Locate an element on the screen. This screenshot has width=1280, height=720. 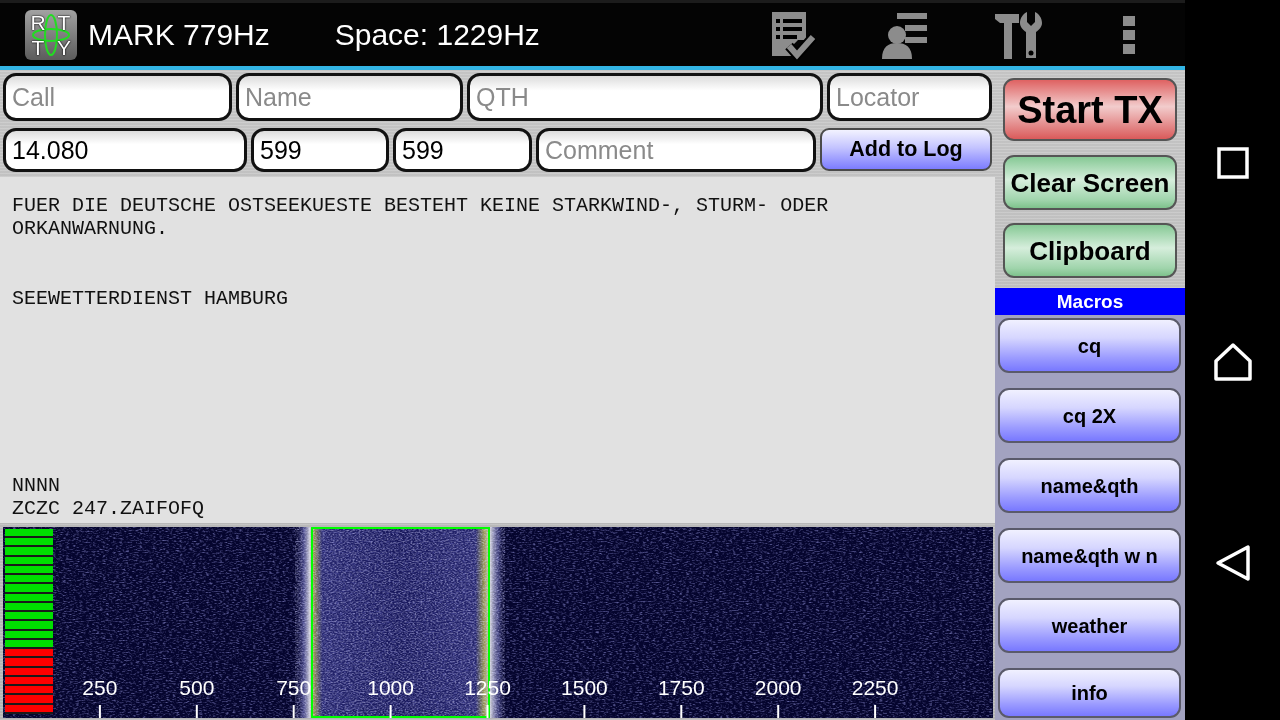
macro-button: cq 2X is located at coordinates (1089, 415).